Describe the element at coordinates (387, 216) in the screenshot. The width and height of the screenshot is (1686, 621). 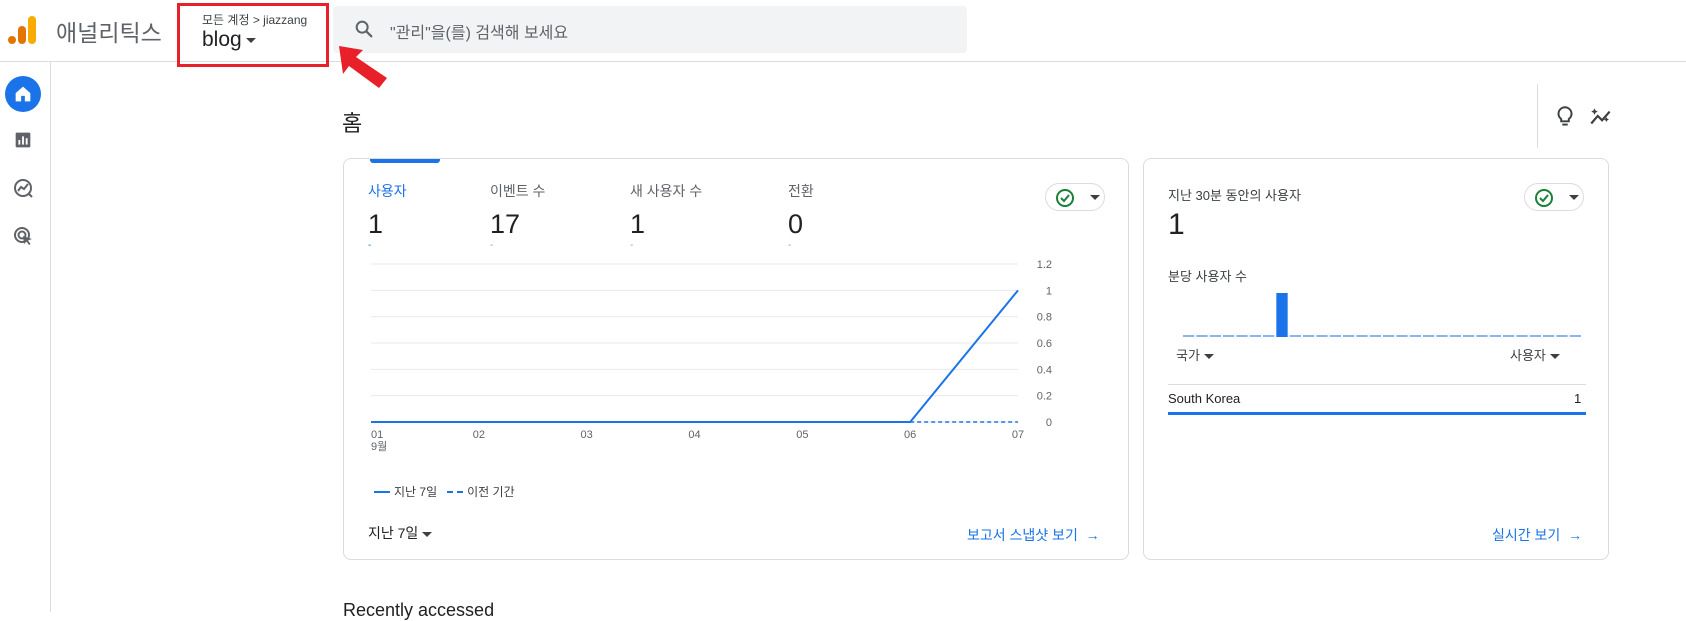
I see `metric-users: 사용자 1 -` at that location.